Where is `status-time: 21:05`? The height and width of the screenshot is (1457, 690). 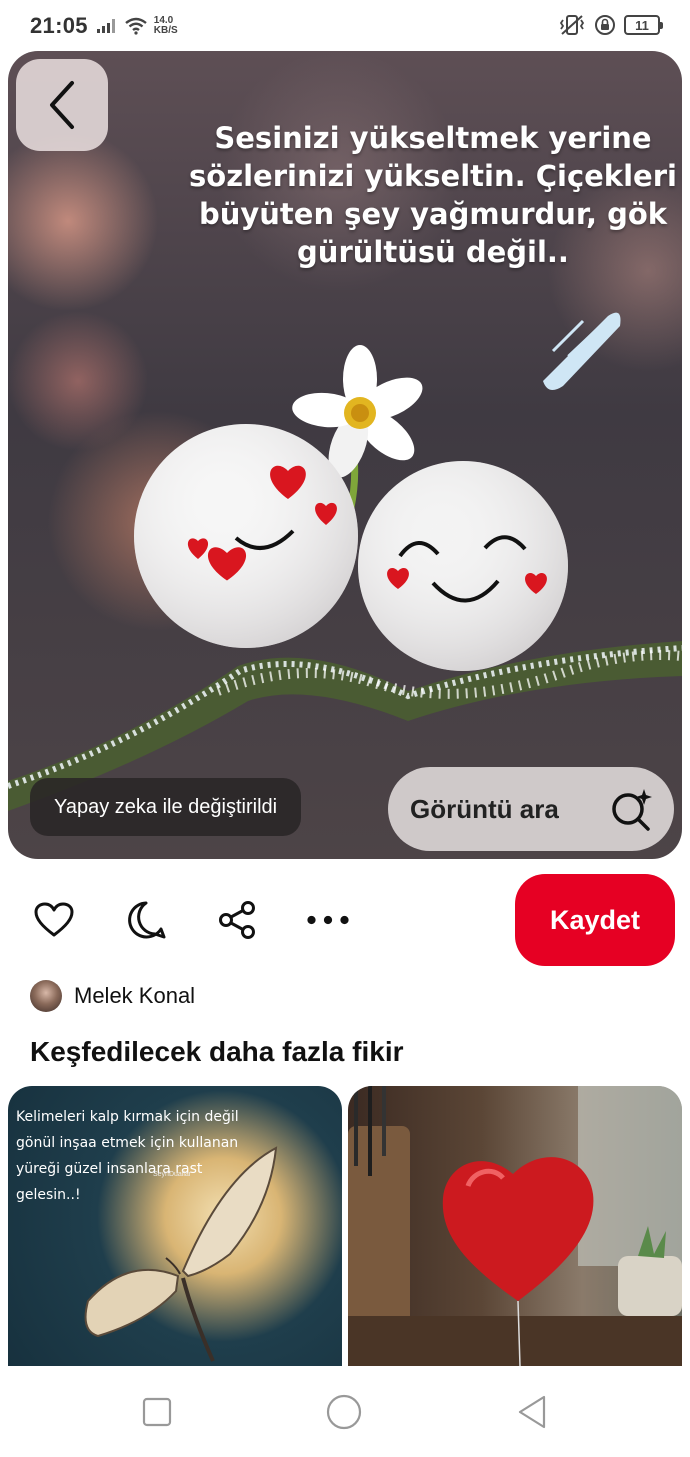
status-time: 21:05 is located at coordinates (59, 25).